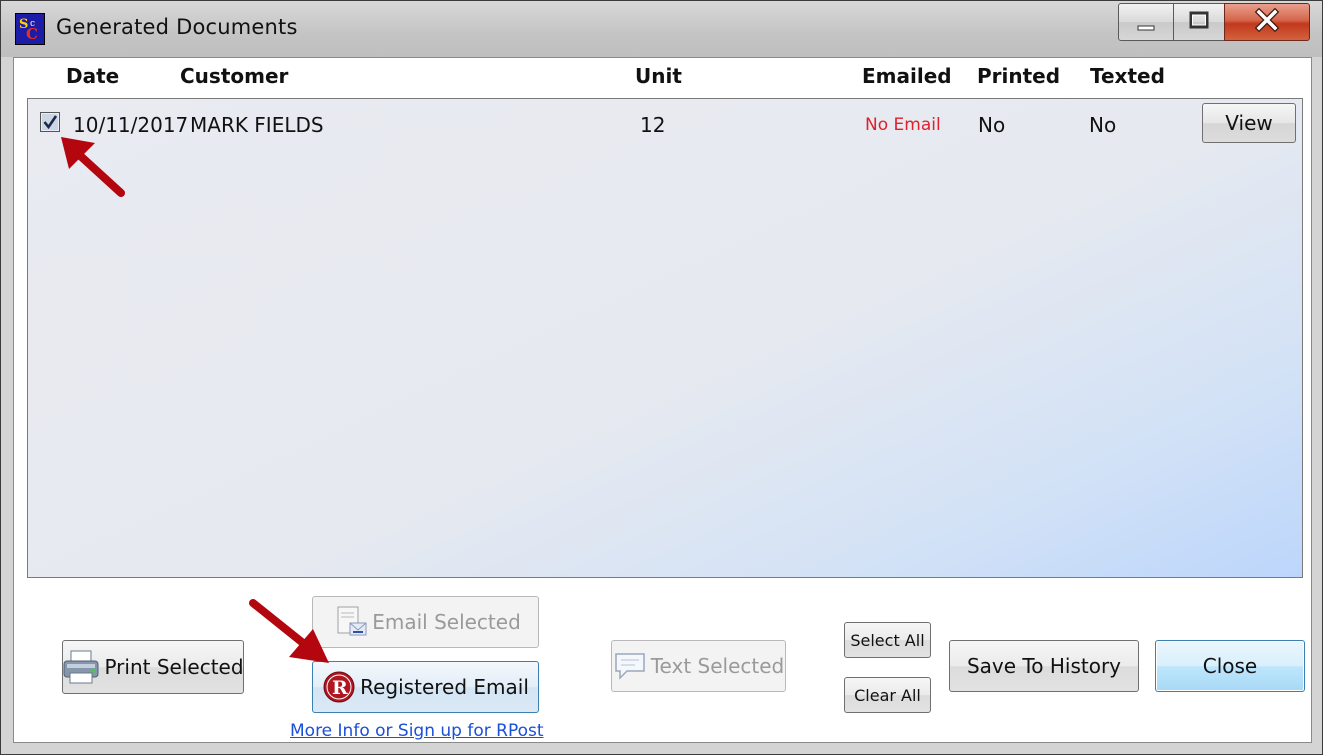 The width and height of the screenshot is (1323, 755). Describe the element at coordinates (446, 622) in the screenshot. I see `email-selected-label: Email Selected` at that location.